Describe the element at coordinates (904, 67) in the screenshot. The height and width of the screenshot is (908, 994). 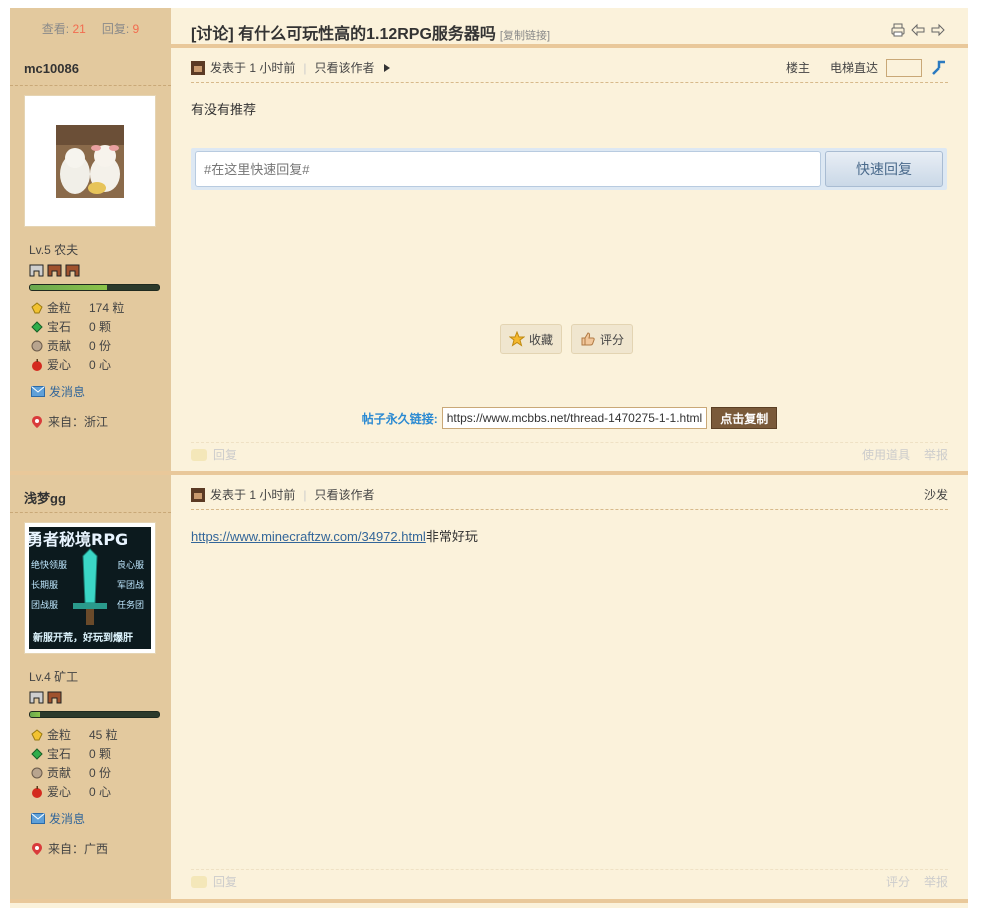
I see `floor-jump-input` at that location.